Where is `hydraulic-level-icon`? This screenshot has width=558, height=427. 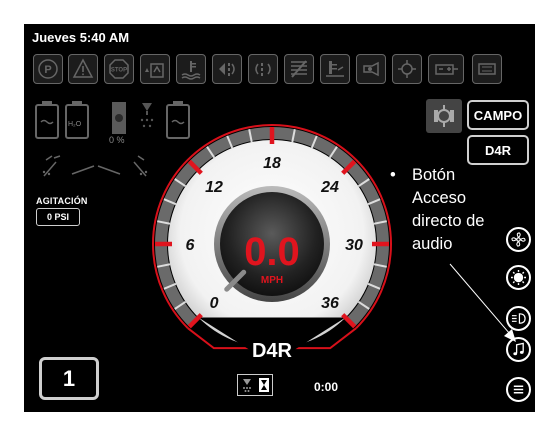 hydraulic-level-icon is located at coordinates (335, 69).